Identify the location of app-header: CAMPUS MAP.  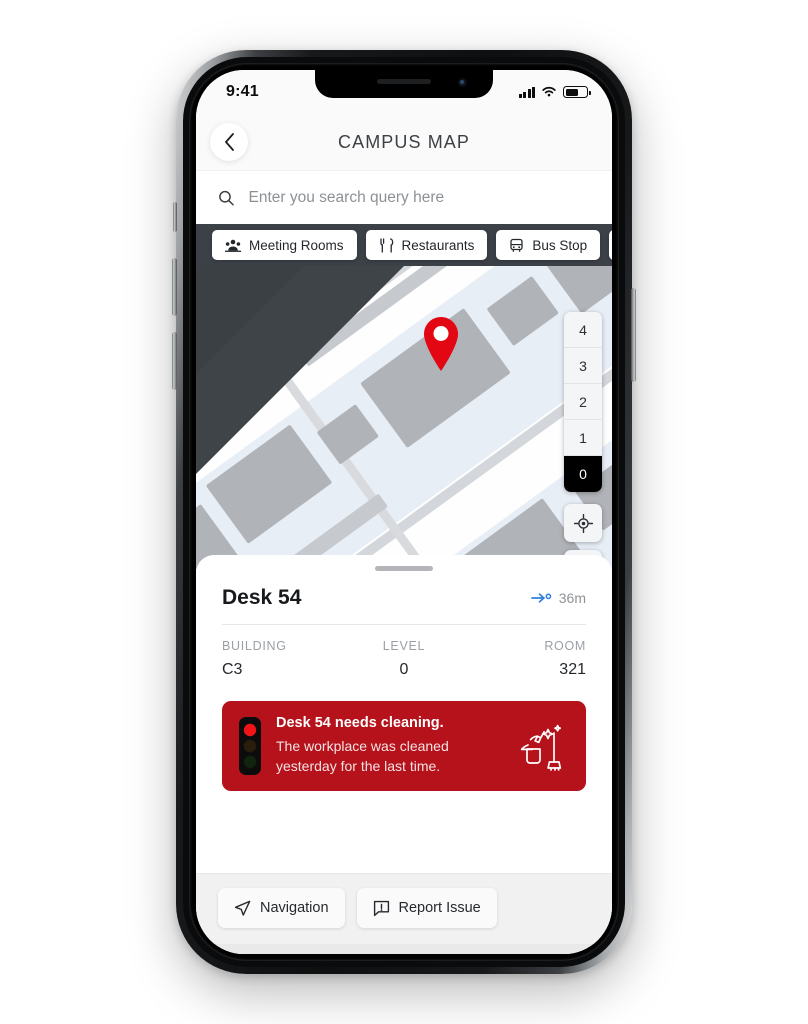
(404, 142).